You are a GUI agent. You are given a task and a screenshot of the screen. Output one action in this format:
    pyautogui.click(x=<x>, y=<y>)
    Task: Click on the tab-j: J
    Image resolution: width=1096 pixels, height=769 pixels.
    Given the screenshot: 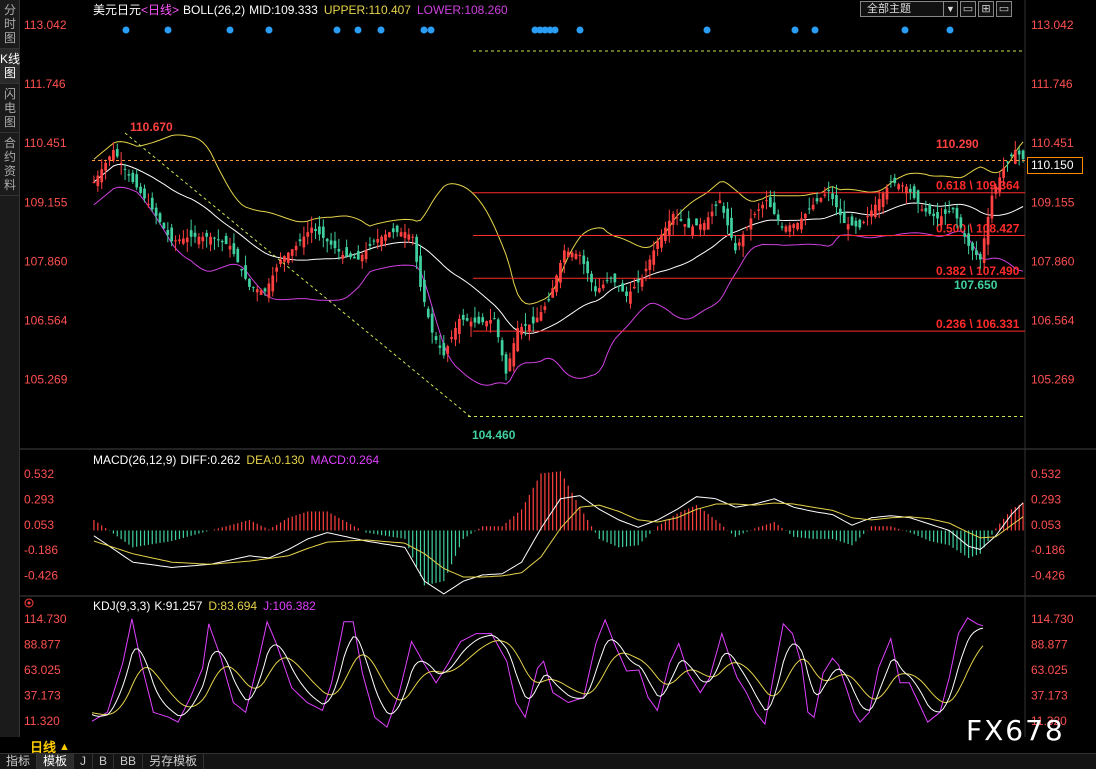 What is the action you would take?
    pyautogui.click(x=84, y=761)
    